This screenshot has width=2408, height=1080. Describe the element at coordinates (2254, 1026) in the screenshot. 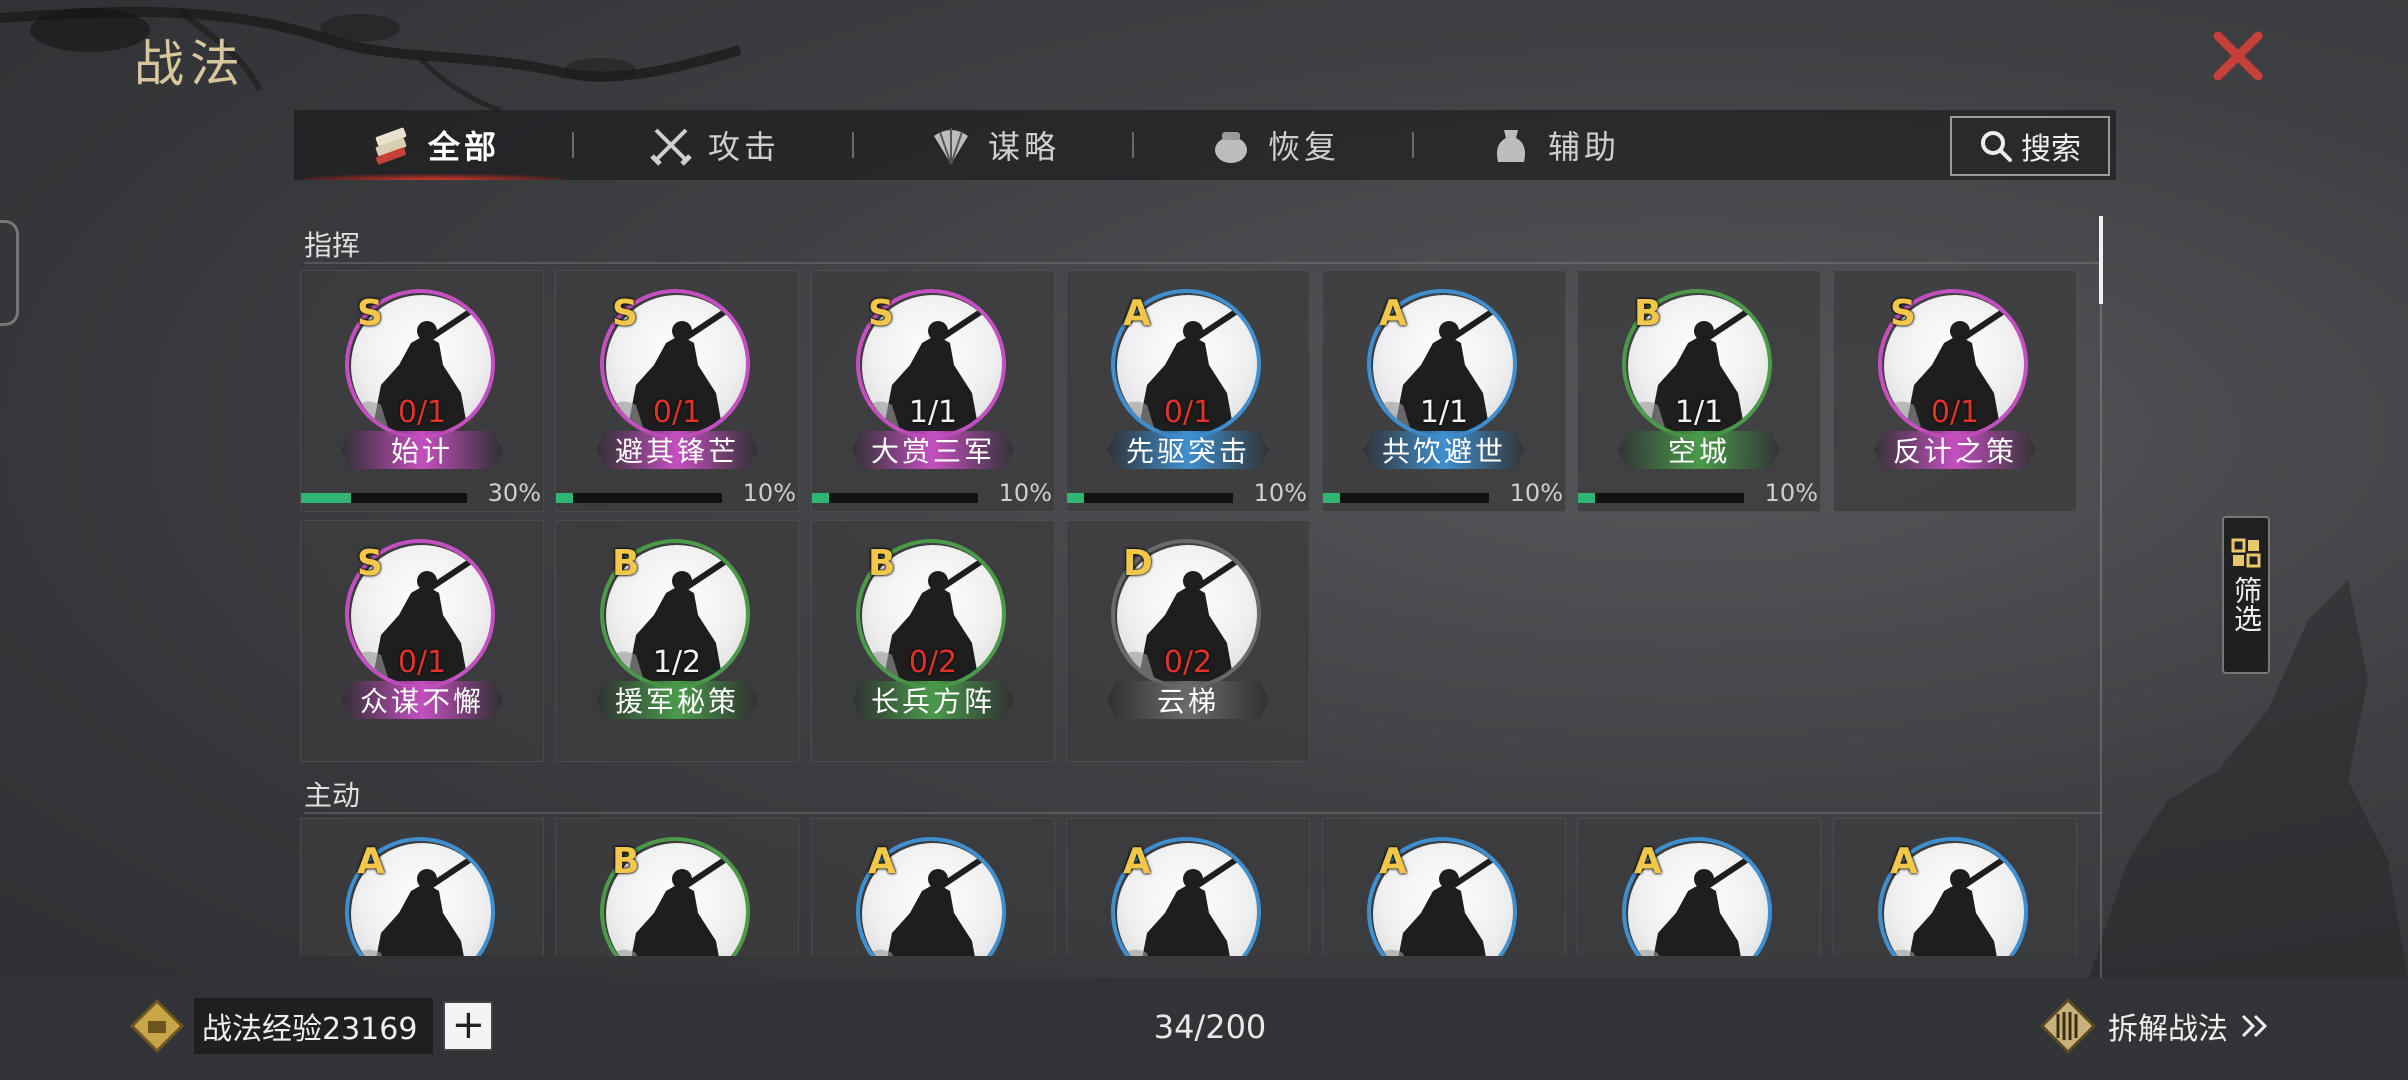

I see `double-chevron-right-icon` at that location.